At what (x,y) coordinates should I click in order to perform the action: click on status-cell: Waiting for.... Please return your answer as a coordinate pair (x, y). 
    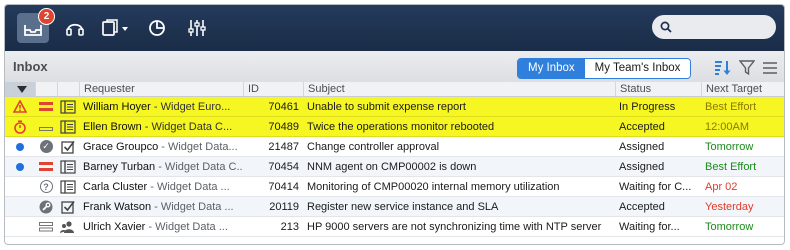
    Looking at the image, I should click on (649, 226).